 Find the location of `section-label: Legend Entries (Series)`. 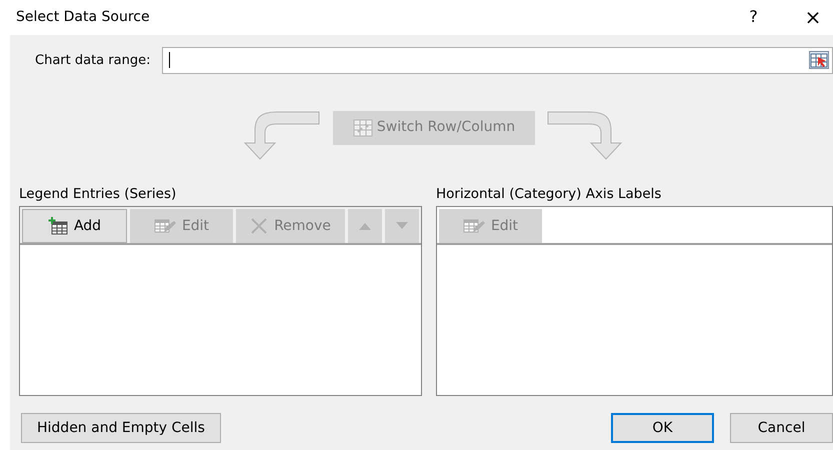

section-label: Legend Entries (Series) is located at coordinates (98, 194).